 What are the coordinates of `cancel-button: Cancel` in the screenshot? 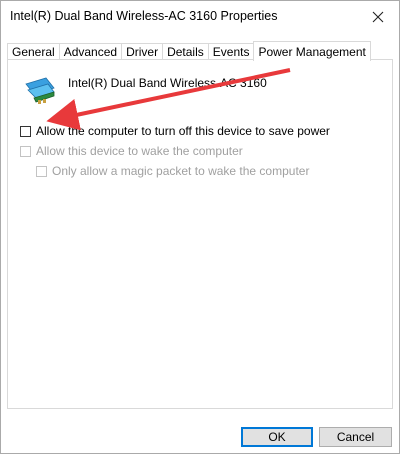 It's located at (355, 437).